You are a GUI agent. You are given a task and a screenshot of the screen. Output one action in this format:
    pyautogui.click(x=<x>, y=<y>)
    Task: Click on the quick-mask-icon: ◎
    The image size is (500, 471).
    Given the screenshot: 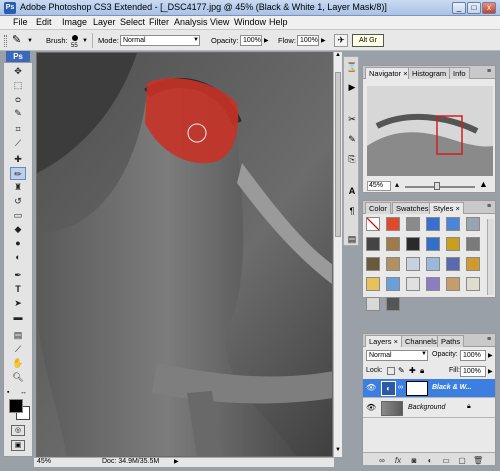 What is the action you would take?
    pyautogui.click(x=18, y=430)
    